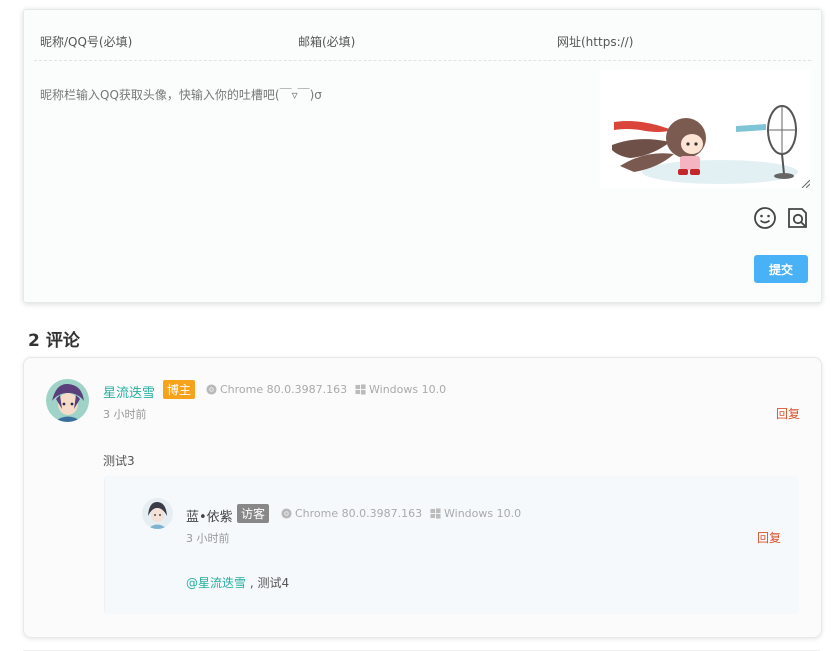 The height and width of the screenshot is (651, 839). Describe the element at coordinates (408, 389) in the screenshot. I see `os-text: Windows 10.0` at that location.